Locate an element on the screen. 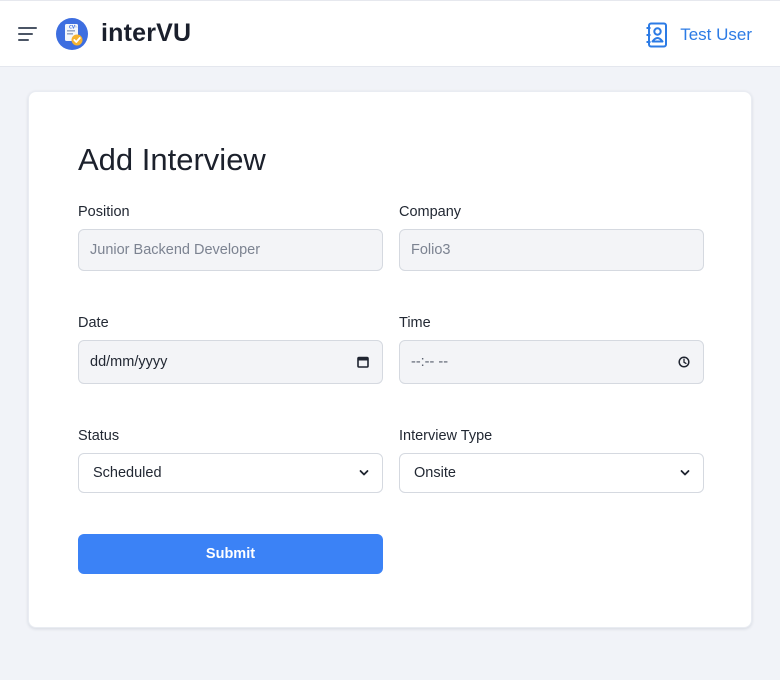 Image resolution: width=780 pixels, height=680 pixels. menu-toggle-button is located at coordinates (28, 34).